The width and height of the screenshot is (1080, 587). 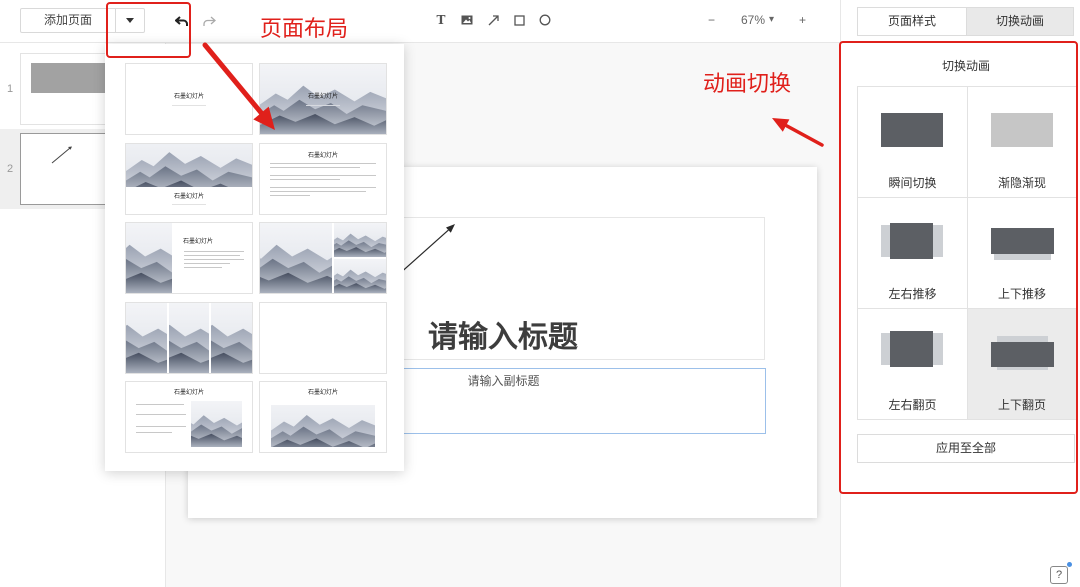 I want to click on text-tool-icon: T, so click(x=441, y=20).